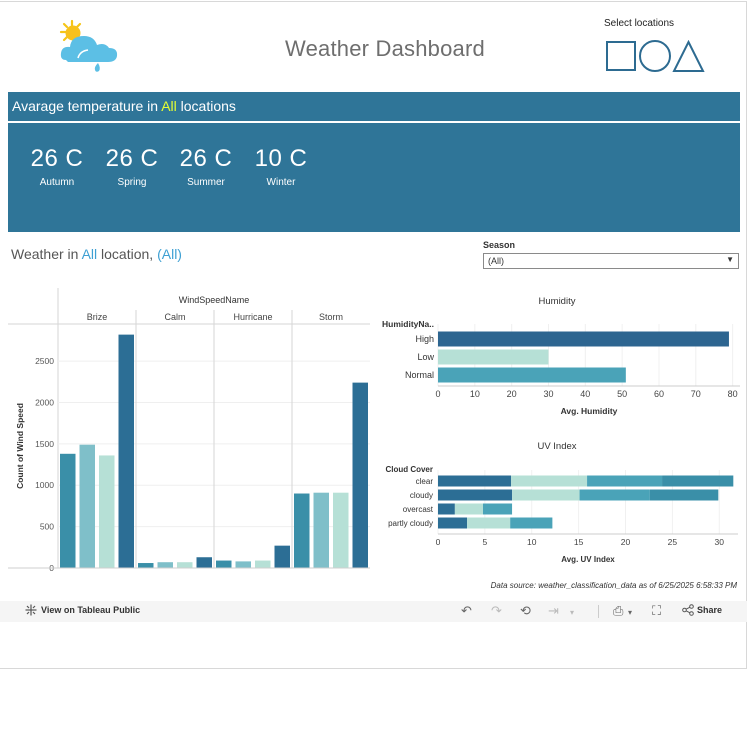  Describe the element at coordinates (425, 481) in the screenshot. I see `uvChart-row-label: clear` at that location.